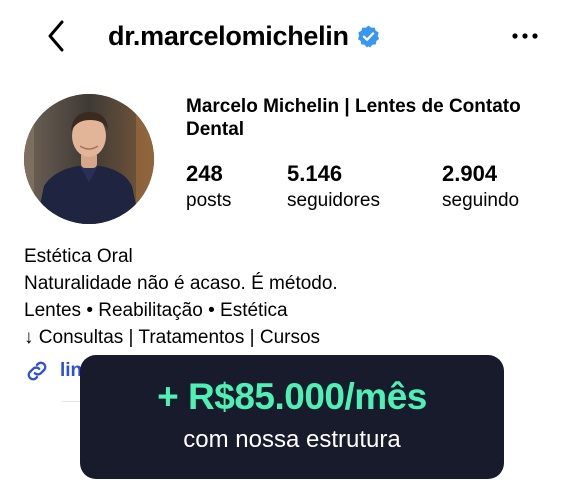 Image resolution: width=585 pixels, height=480 pixels. I want to click on bio-line: ↓ Consultas | Tratamentos | Cursos, so click(172, 337).